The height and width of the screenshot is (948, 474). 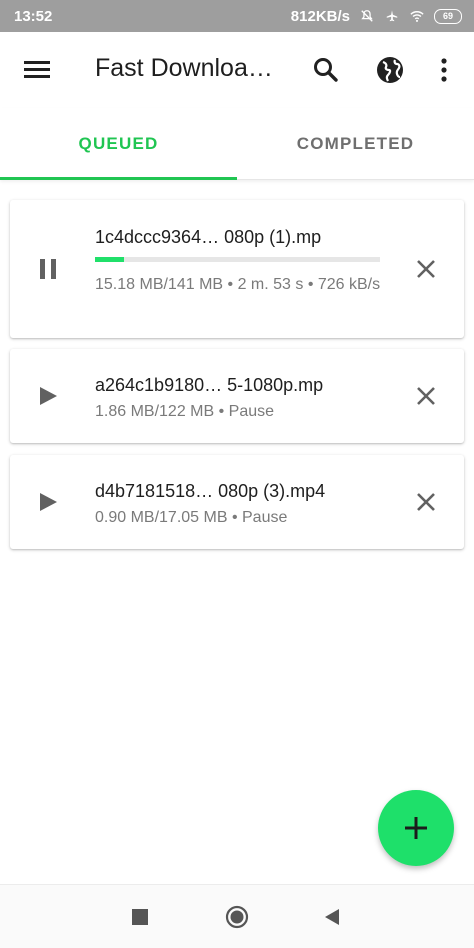 What do you see at coordinates (209, 385) in the screenshot?
I see `download-name: a264c1b9180… 5-1080p.mp` at bounding box center [209, 385].